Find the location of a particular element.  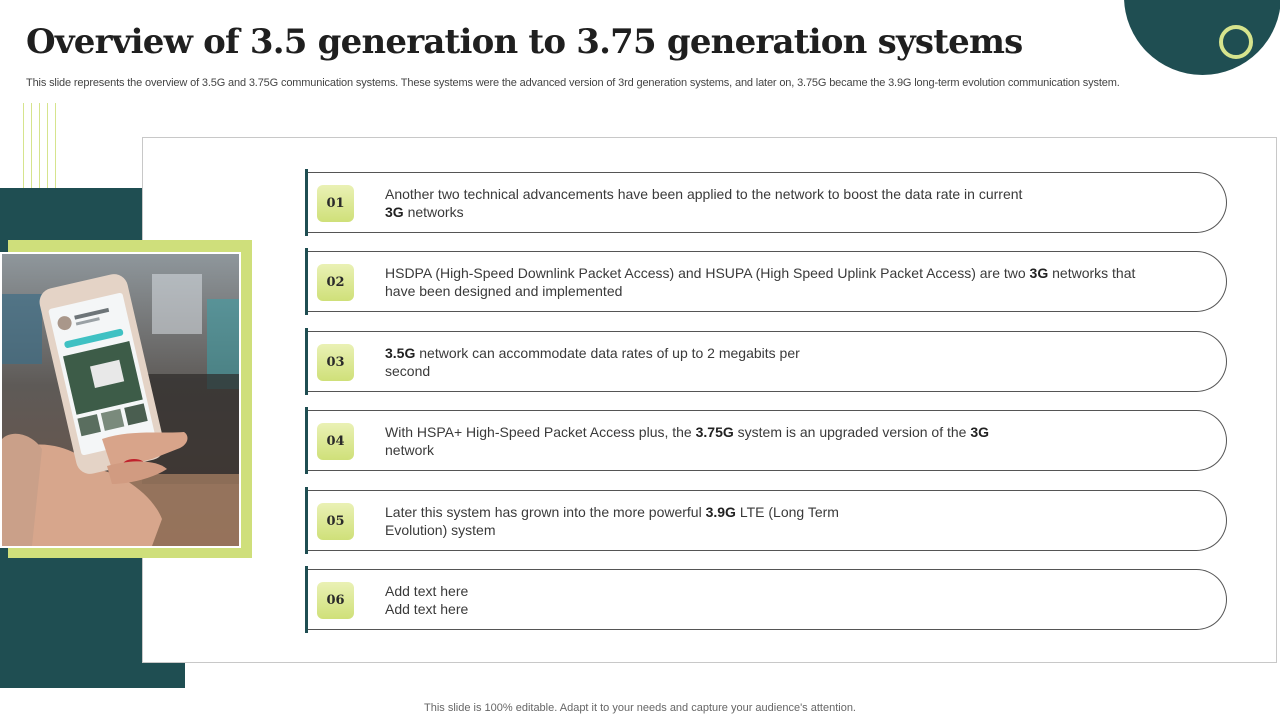

item-number-badge: 04 is located at coordinates (335, 441).